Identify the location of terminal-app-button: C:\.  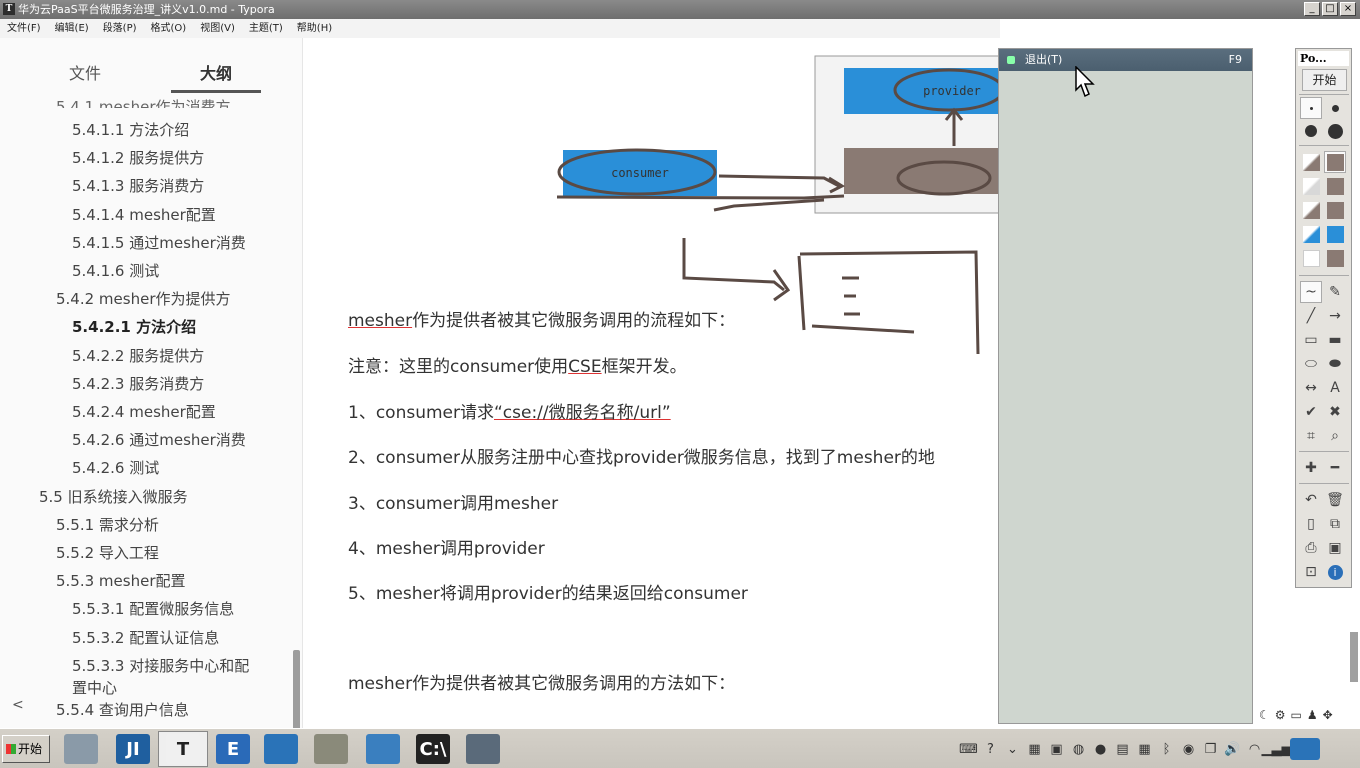
(433, 749).